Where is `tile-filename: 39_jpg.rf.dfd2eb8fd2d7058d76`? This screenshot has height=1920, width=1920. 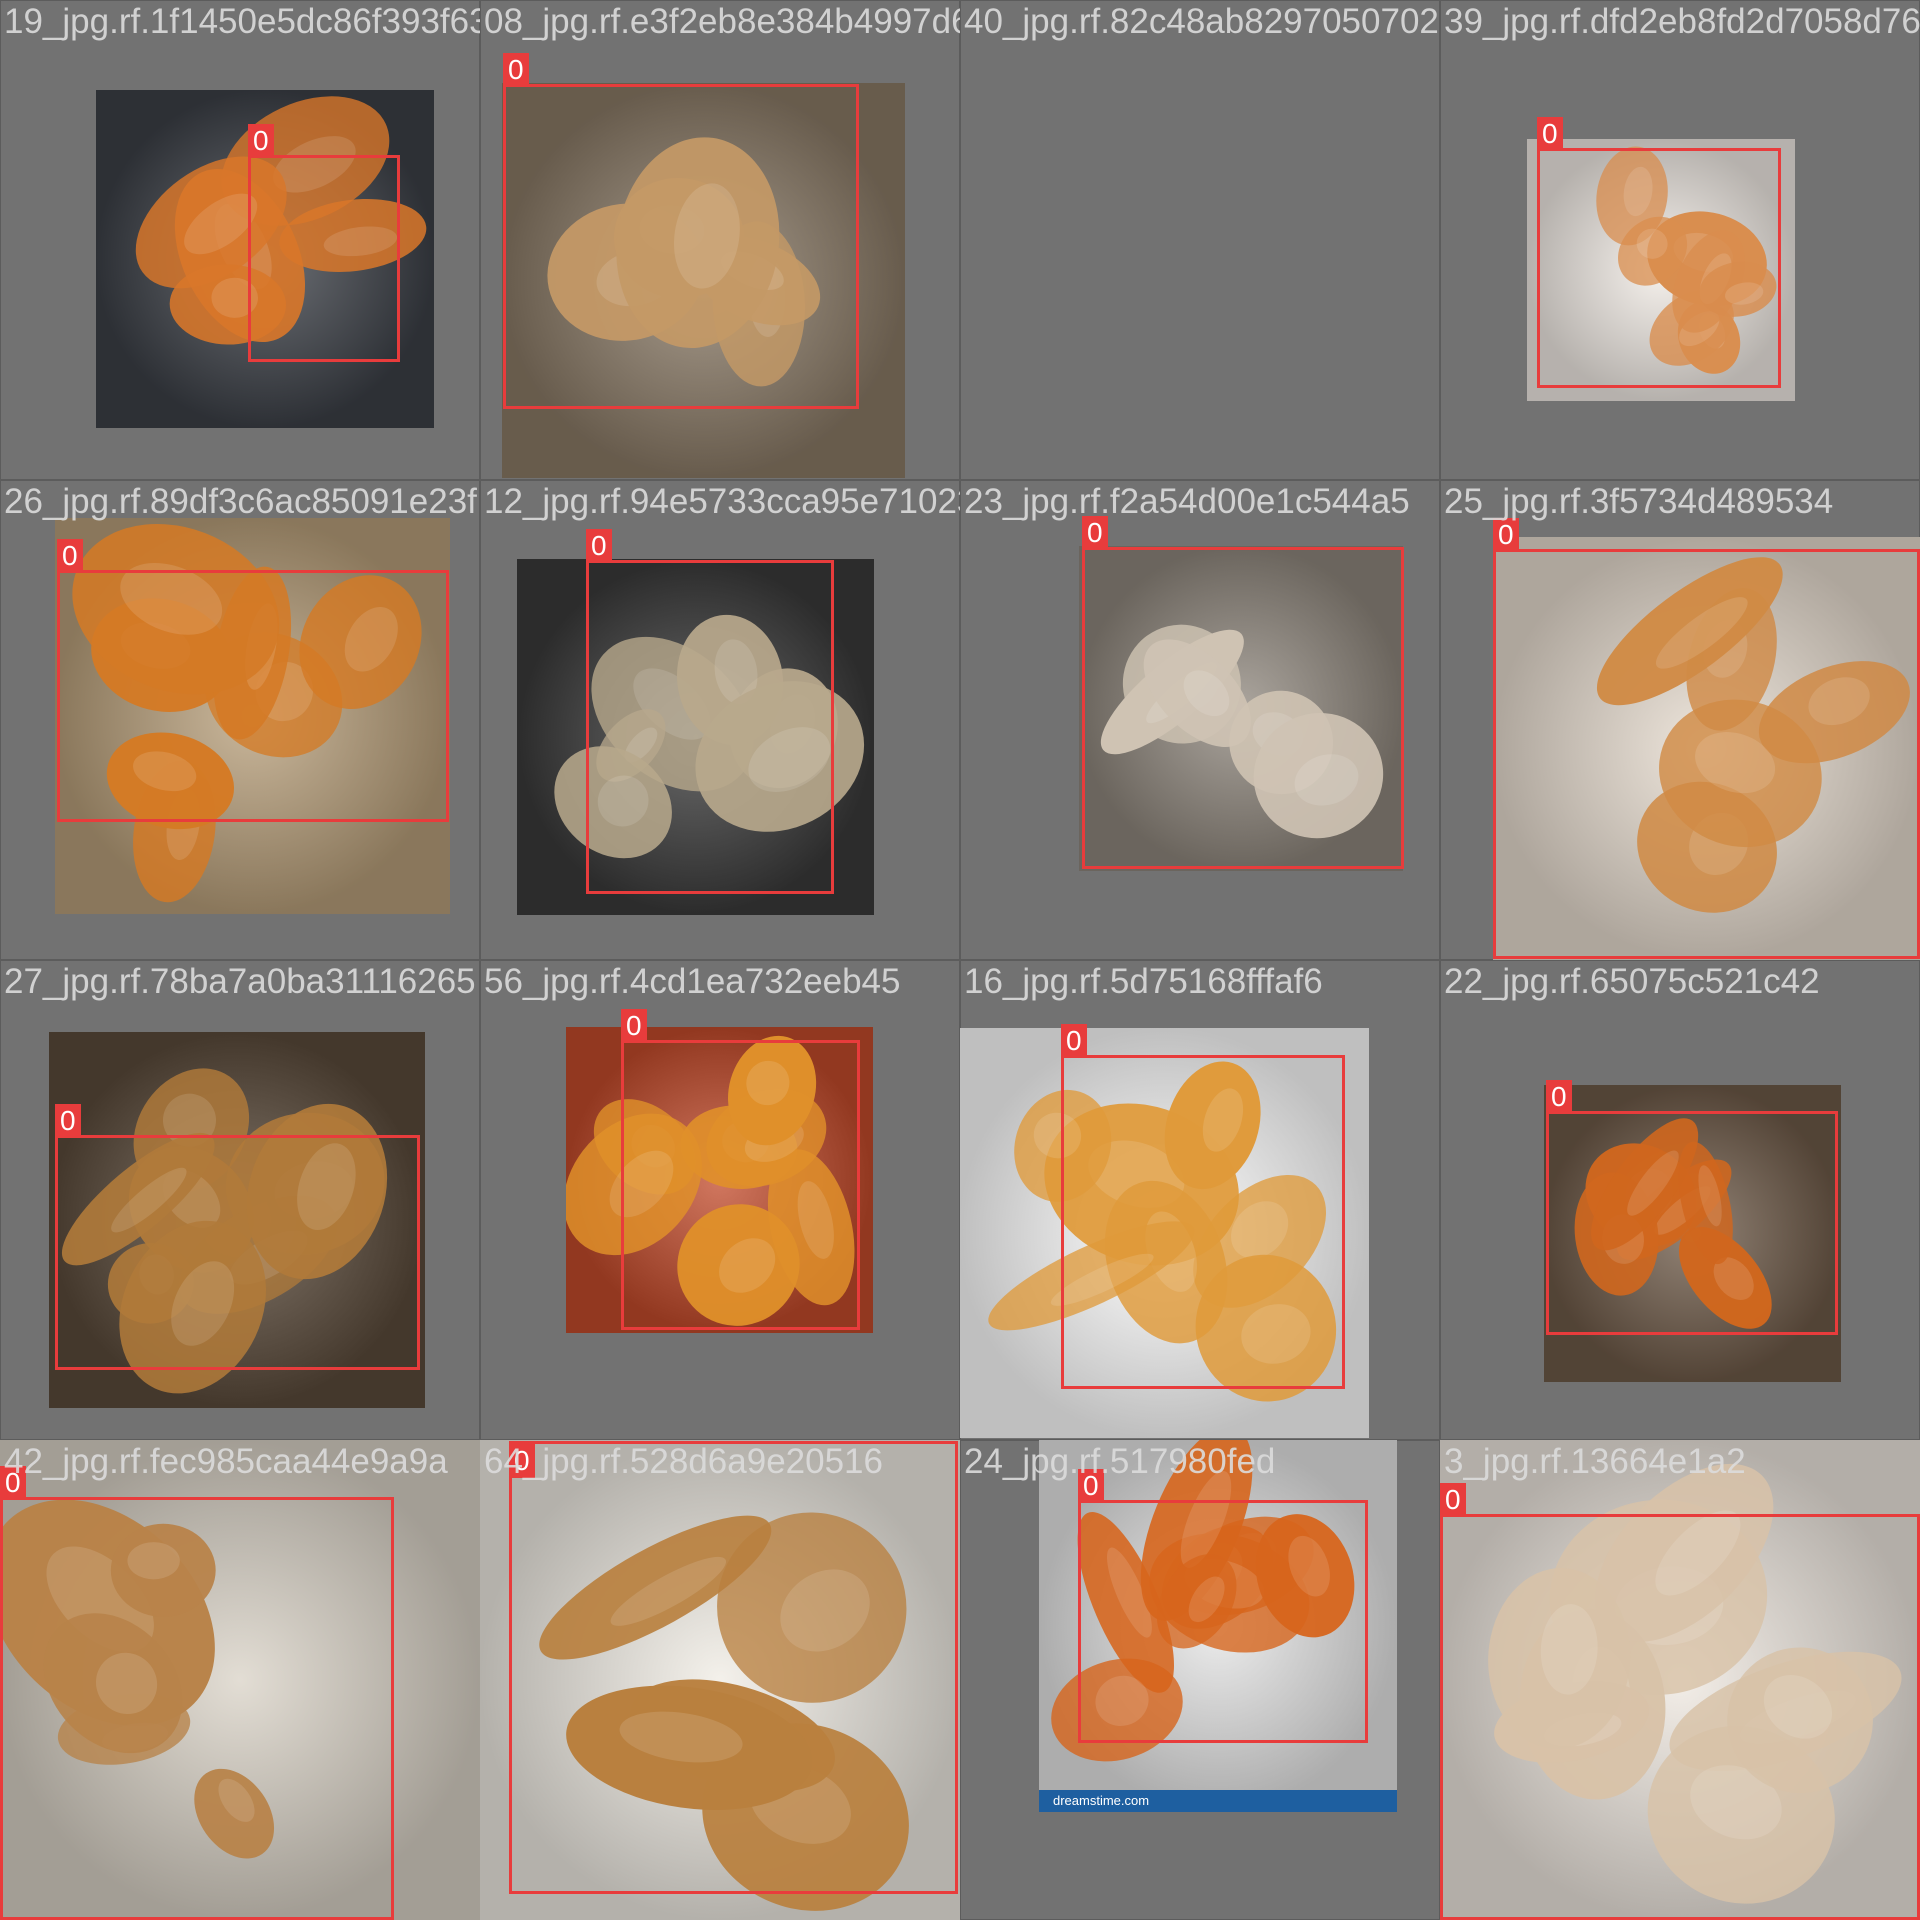 tile-filename: 39_jpg.rf.dfd2eb8fd2d7058d76 is located at coordinates (1682, 21).